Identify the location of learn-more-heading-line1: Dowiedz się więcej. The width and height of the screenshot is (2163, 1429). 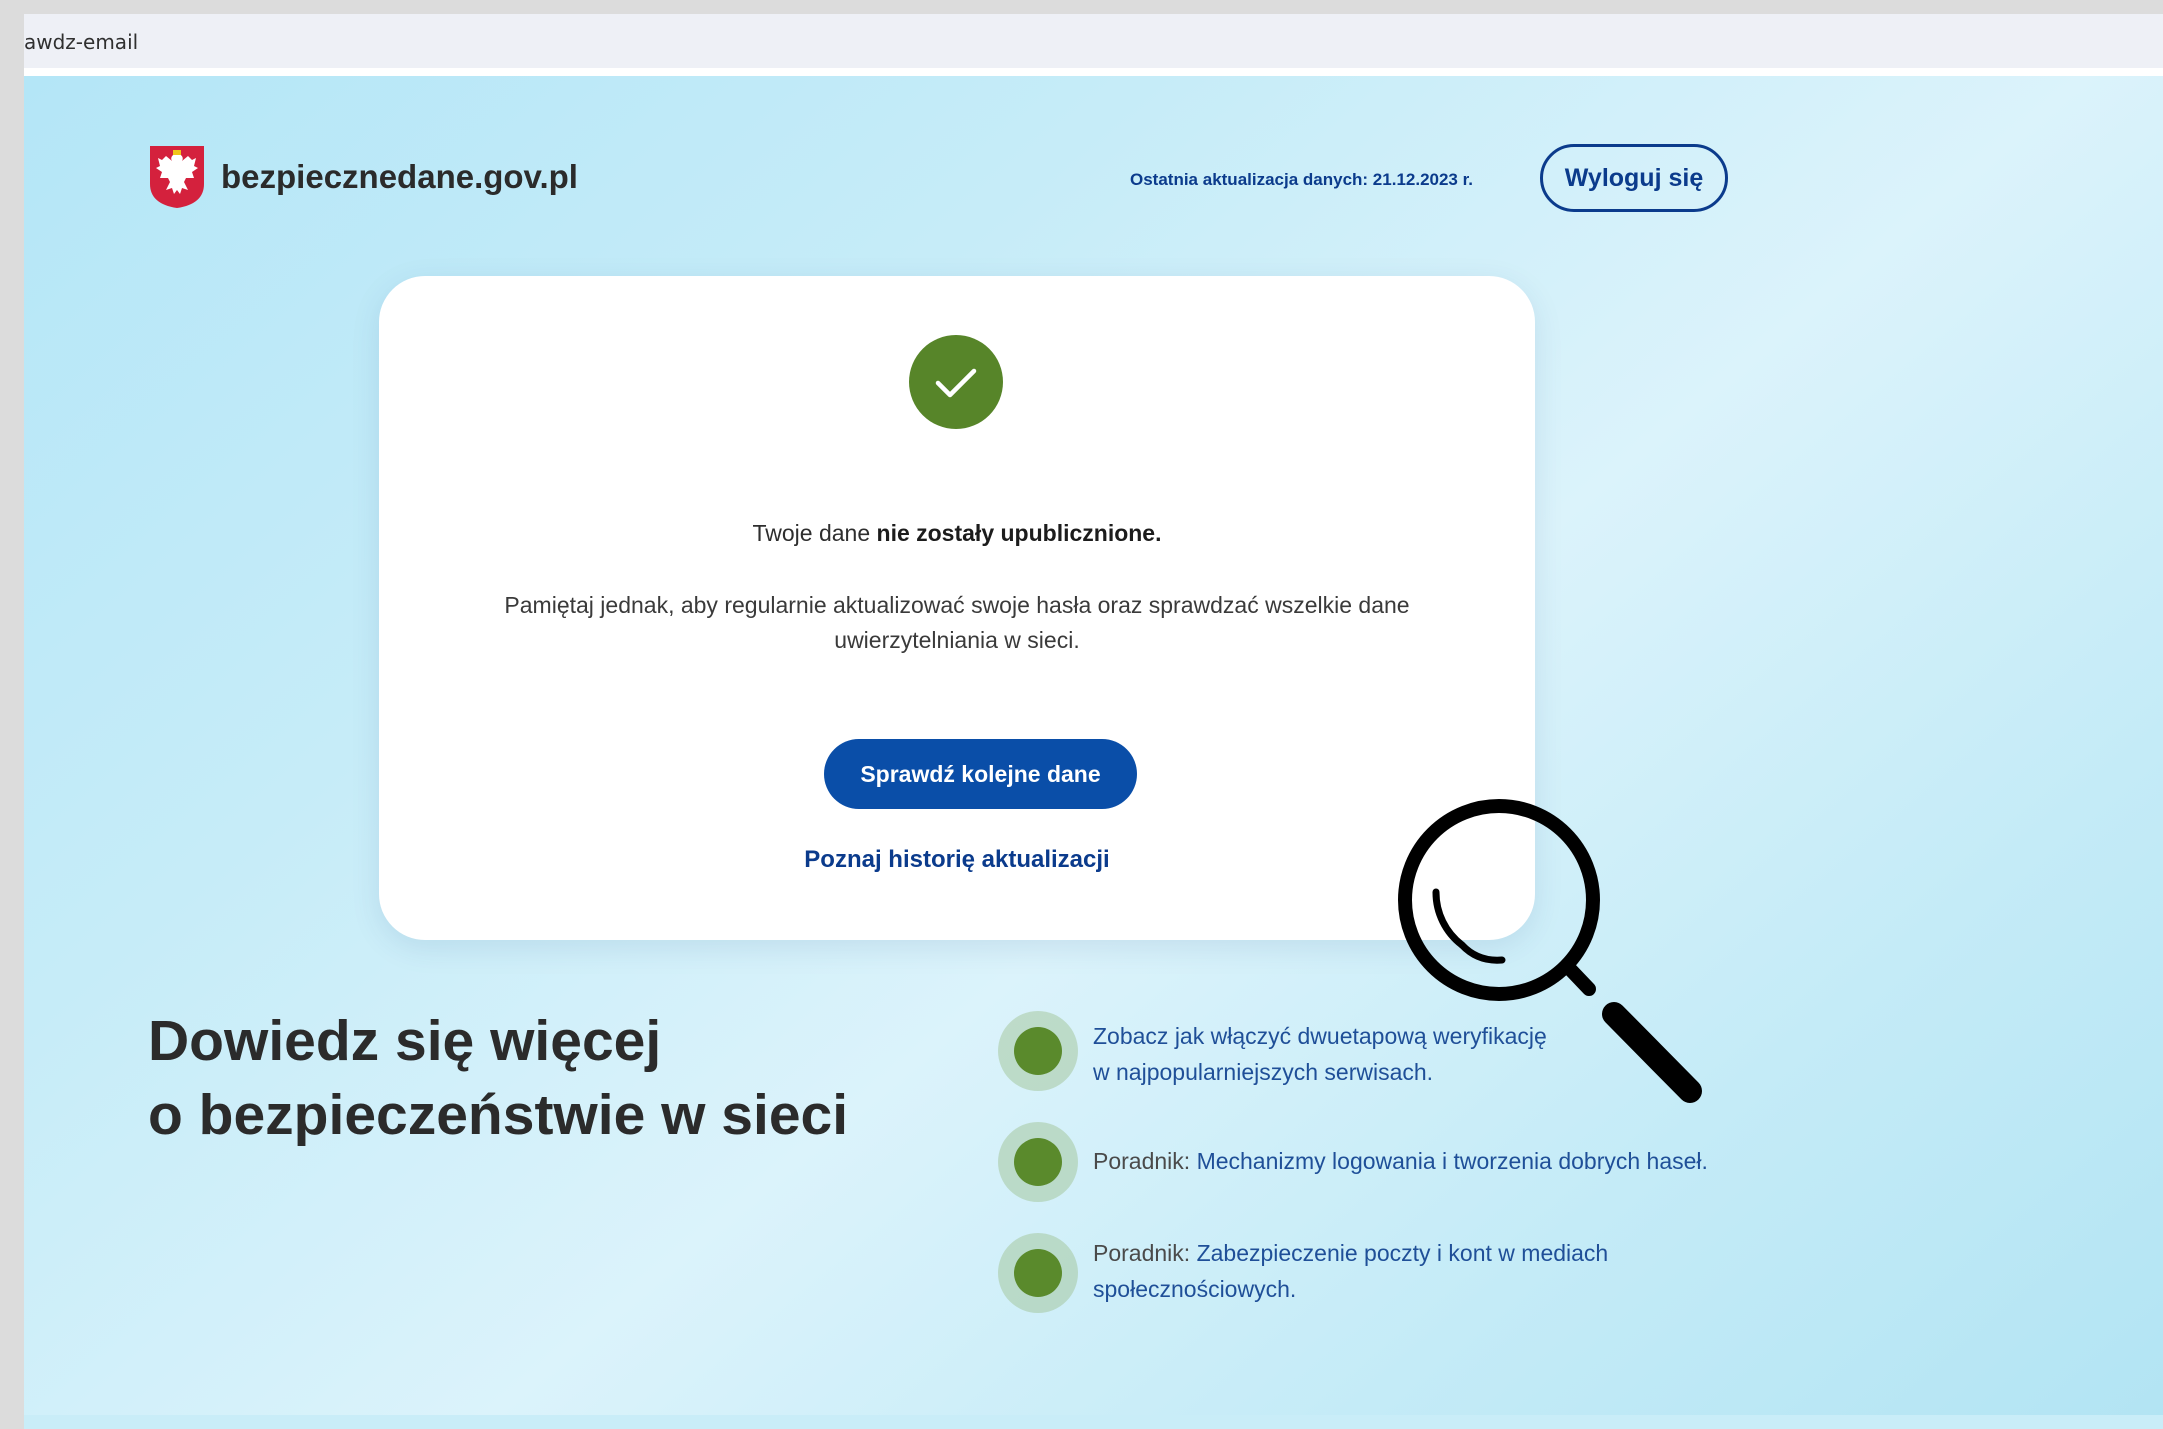
(405, 1041).